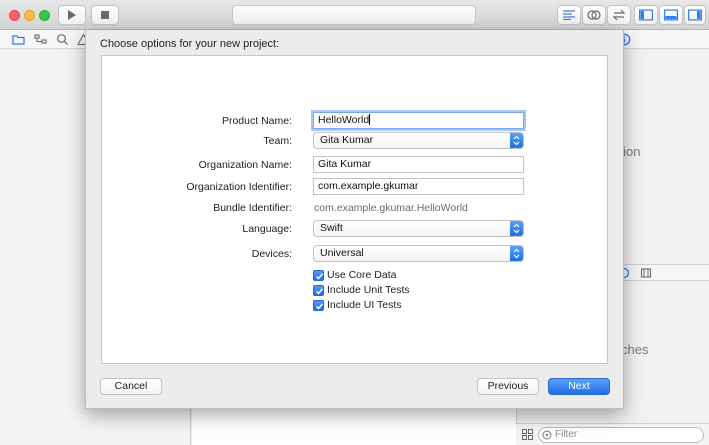  Describe the element at coordinates (345, 164) in the screenshot. I see `organization-name-value: Gita Kumar` at that location.